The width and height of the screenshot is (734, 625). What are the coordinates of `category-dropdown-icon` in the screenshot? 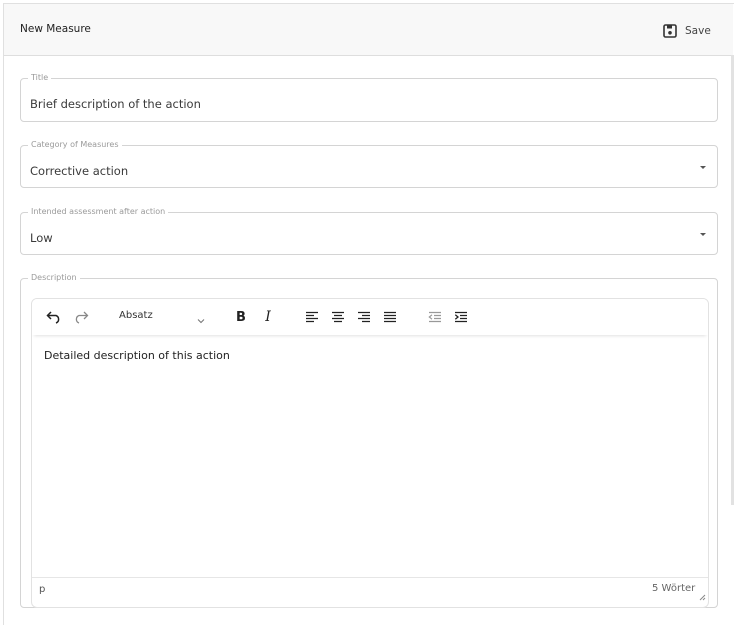 It's located at (703, 167).